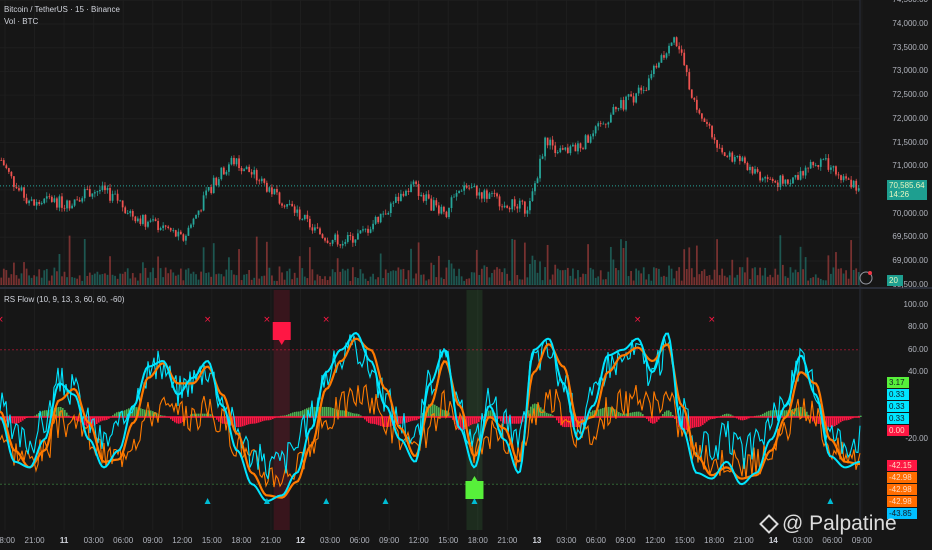  What do you see at coordinates (62, 9) in the screenshot?
I see `symbol-legend: Bitcoin / TetherUS · 15 · Binance` at bounding box center [62, 9].